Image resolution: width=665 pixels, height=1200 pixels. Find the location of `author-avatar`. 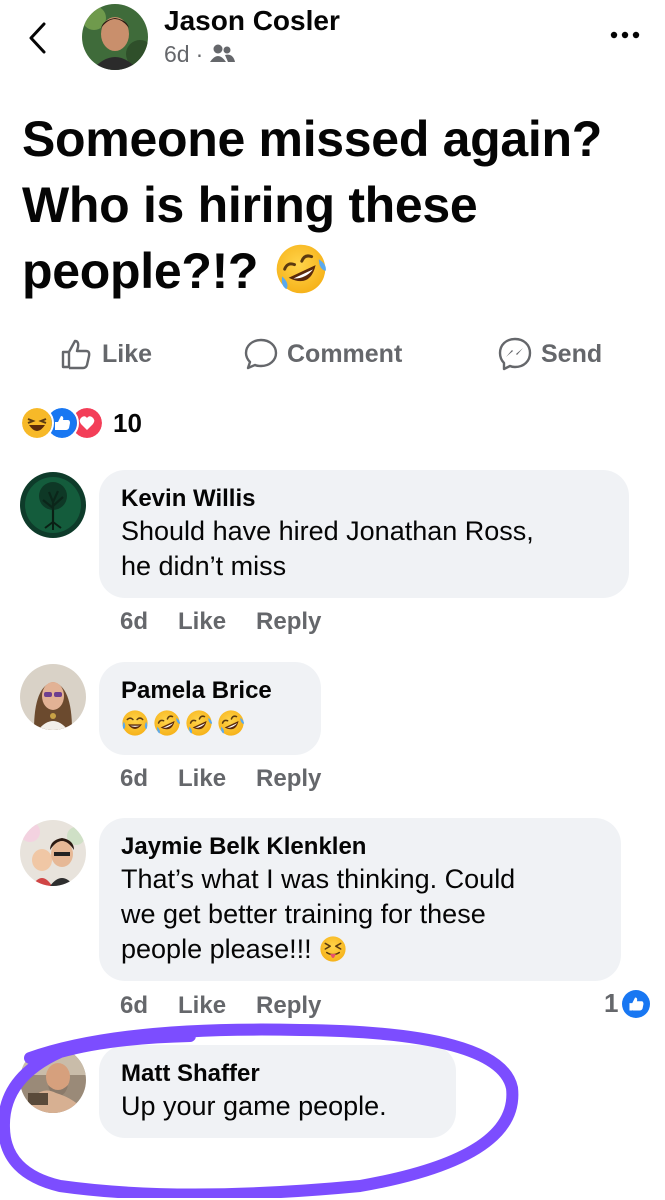

author-avatar is located at coordinates (115, 37).